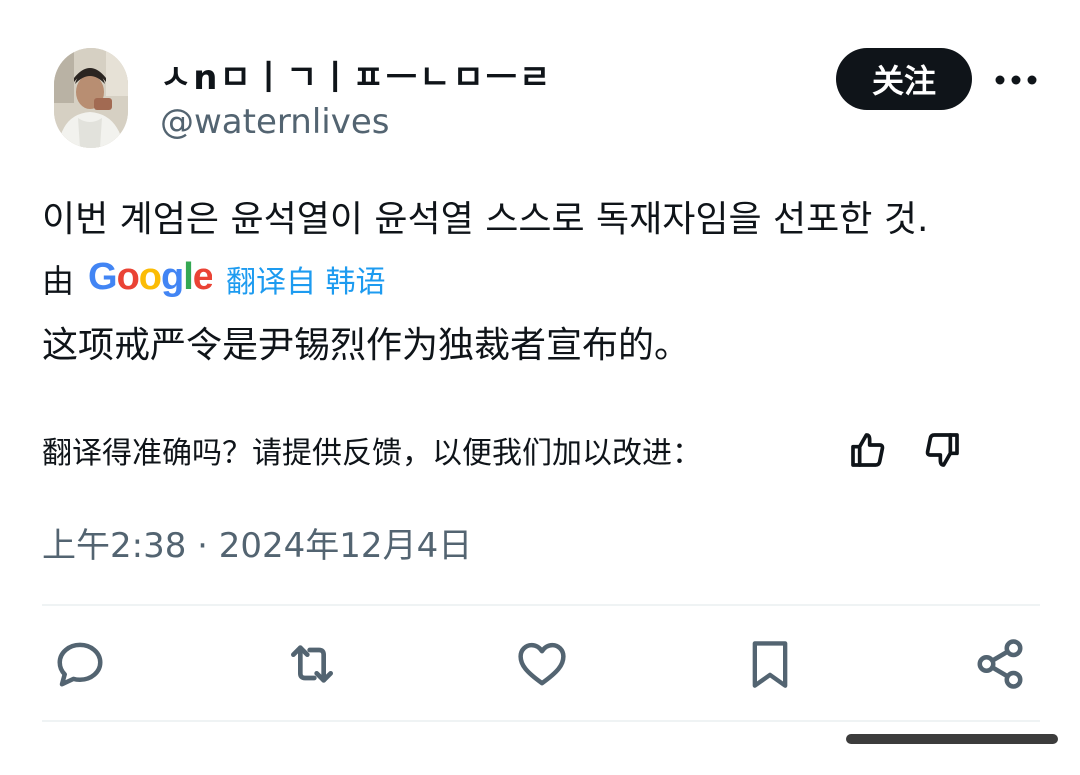 The width and height of the screenshot is (1080, 775). What do you see at coordinates (372, 453) in the screenshot?
I see `feedback-prompt: 翻译得准确吗？请提供反馈，以便我们加以改进：` at bounding box center [372, 453].